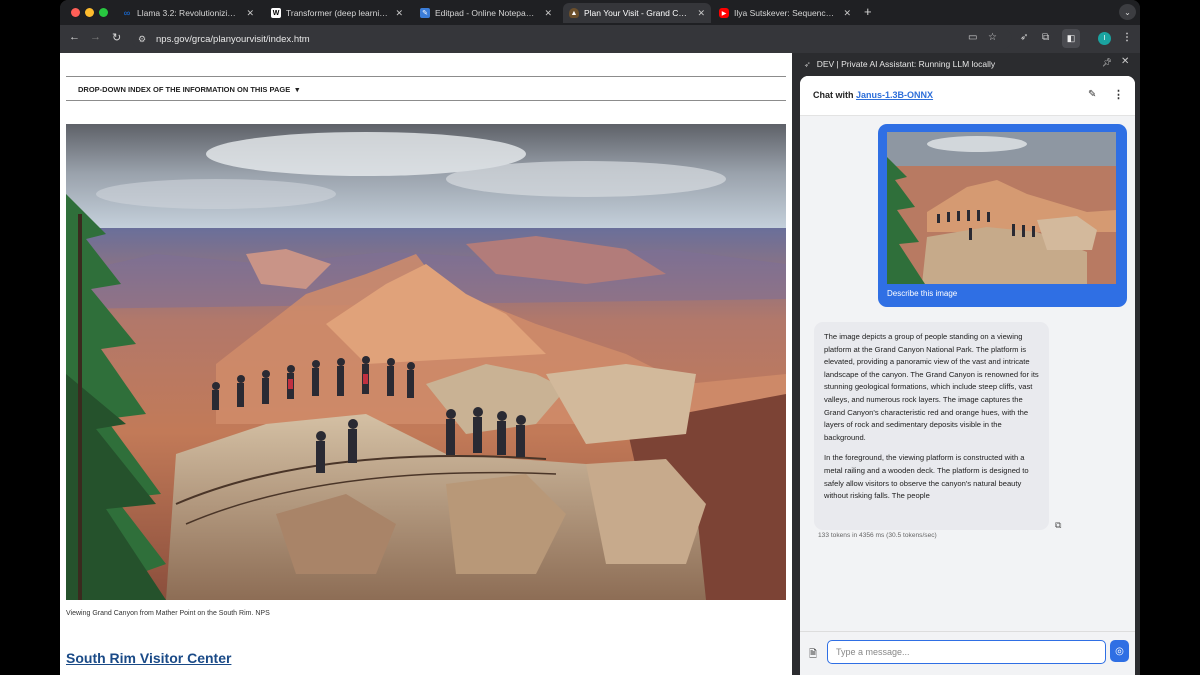 Image resolution: width=1200 pixels, height=675 pixels. Describe the element at coordinates (127, 13) in the screenshot. I see `meta-icon: ∞` at that location.